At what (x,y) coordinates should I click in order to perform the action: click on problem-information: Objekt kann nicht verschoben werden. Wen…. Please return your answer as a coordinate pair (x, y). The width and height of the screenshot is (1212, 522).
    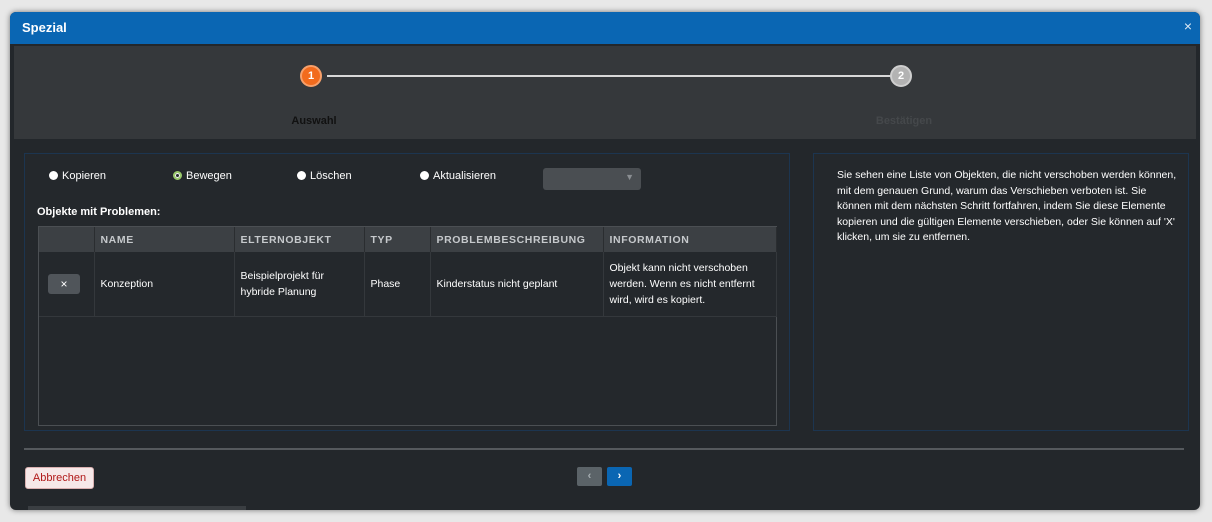
    Looking at the image, I should click on (690, 284).